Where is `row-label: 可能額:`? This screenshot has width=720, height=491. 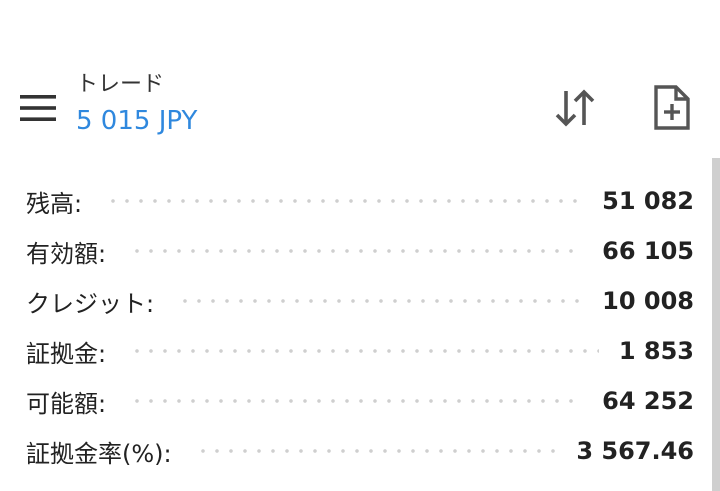 row-label: 可能額: is located at coordinates (66, 403).